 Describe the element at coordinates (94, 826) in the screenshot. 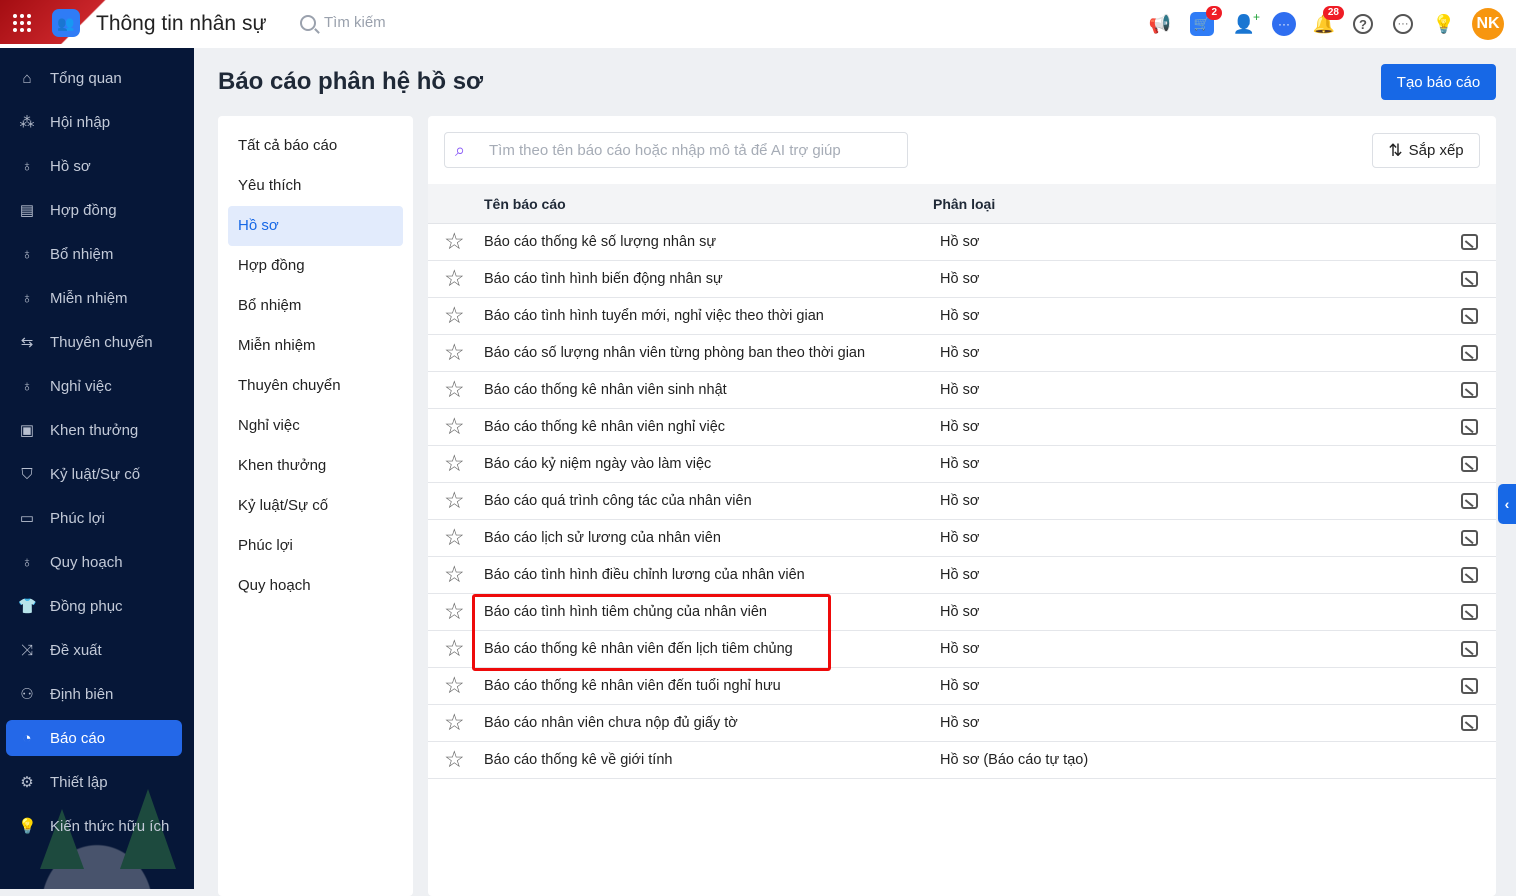

I see `sidebar-item: 💡 Kiến thức hữu ích` at that location.